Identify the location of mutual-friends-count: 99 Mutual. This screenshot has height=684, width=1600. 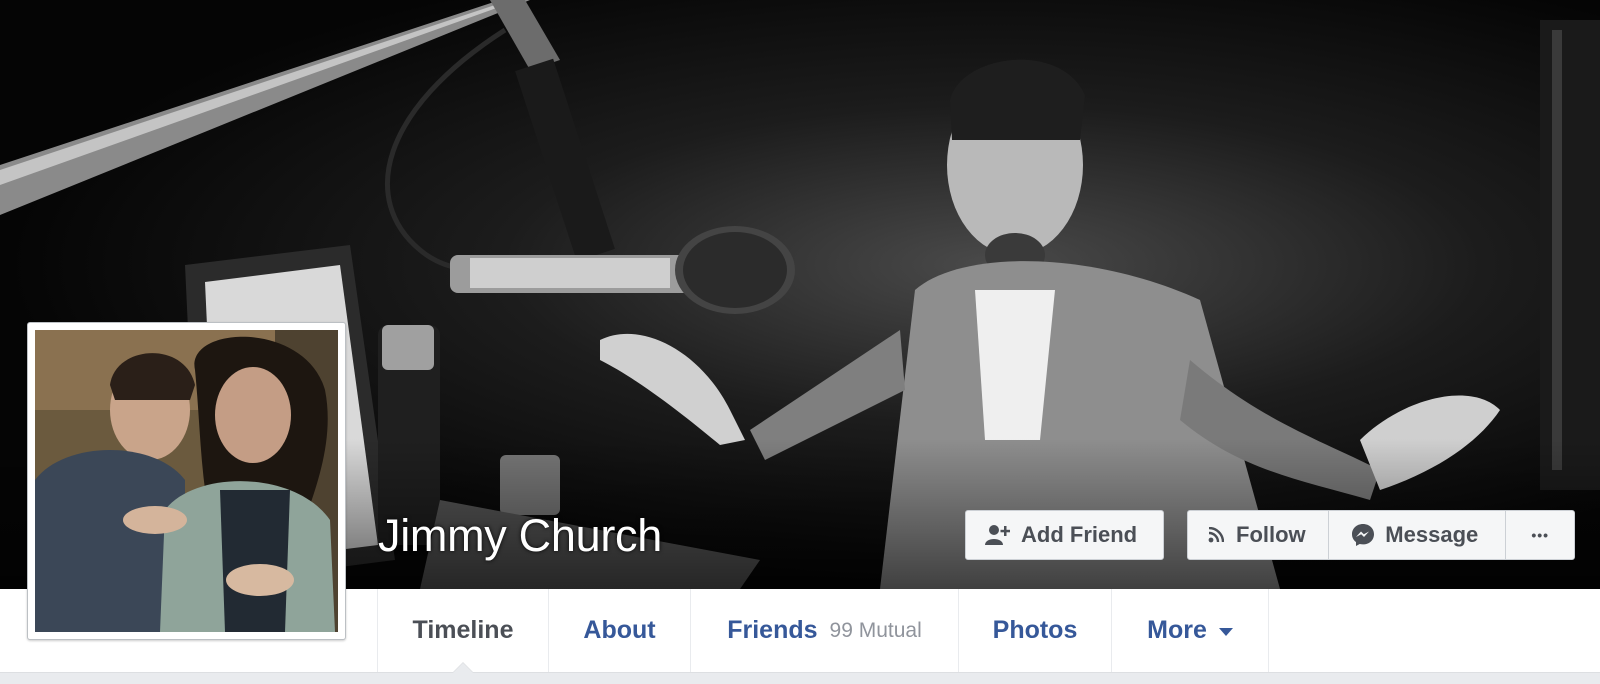
(875, 630).